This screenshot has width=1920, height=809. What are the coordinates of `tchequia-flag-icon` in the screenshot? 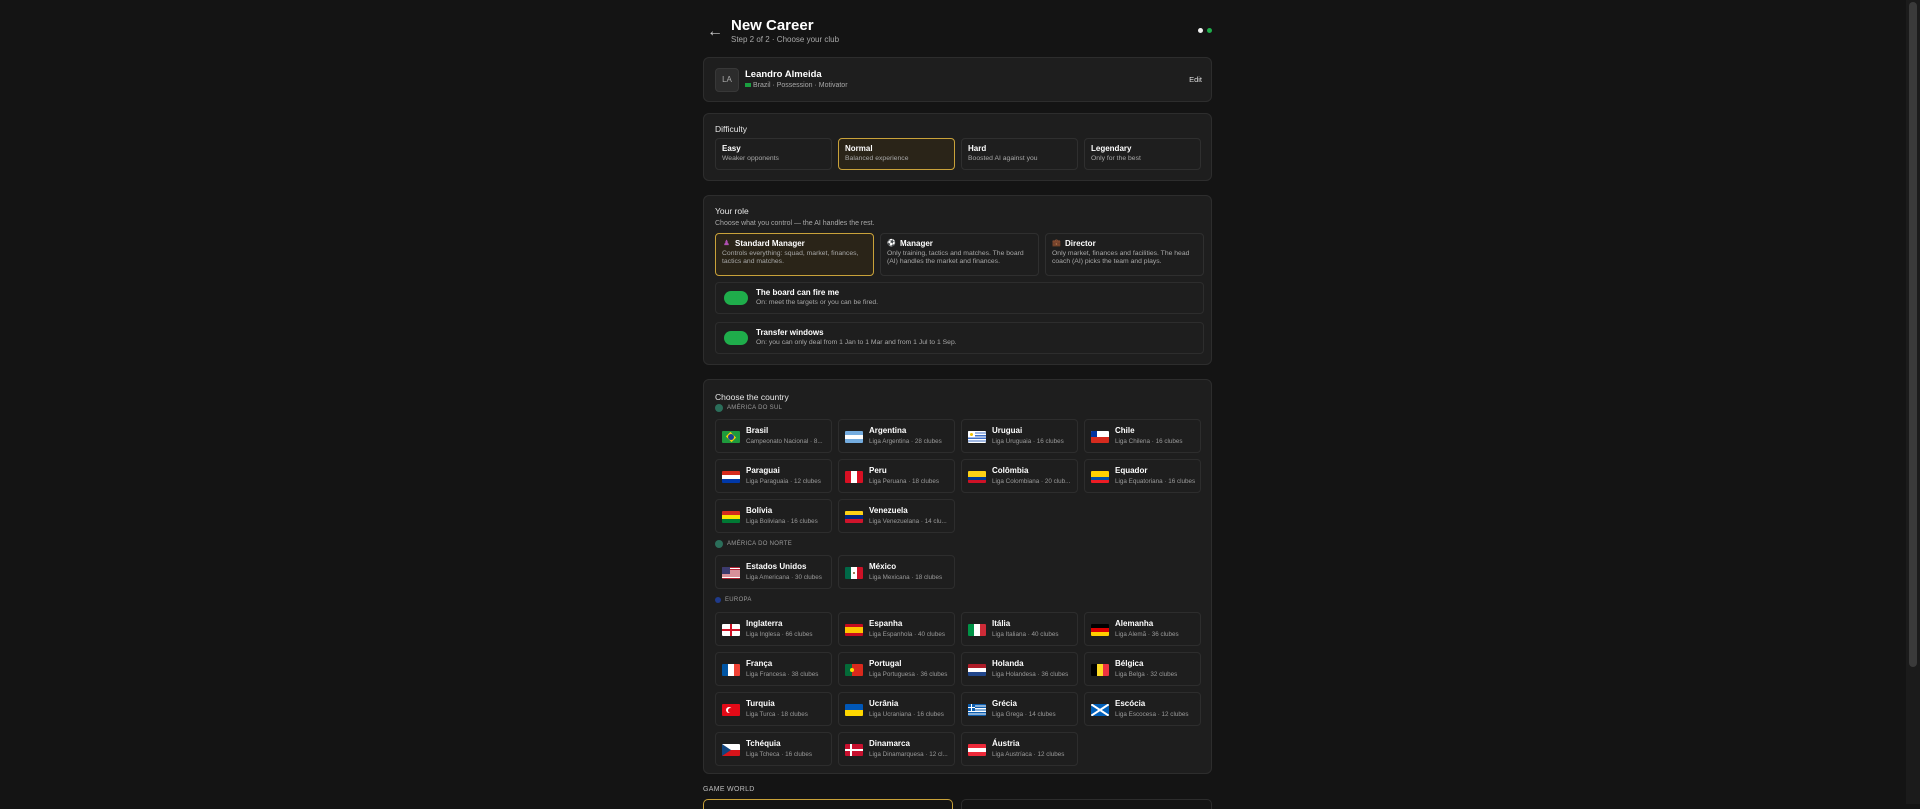 It's located at (731, 750).